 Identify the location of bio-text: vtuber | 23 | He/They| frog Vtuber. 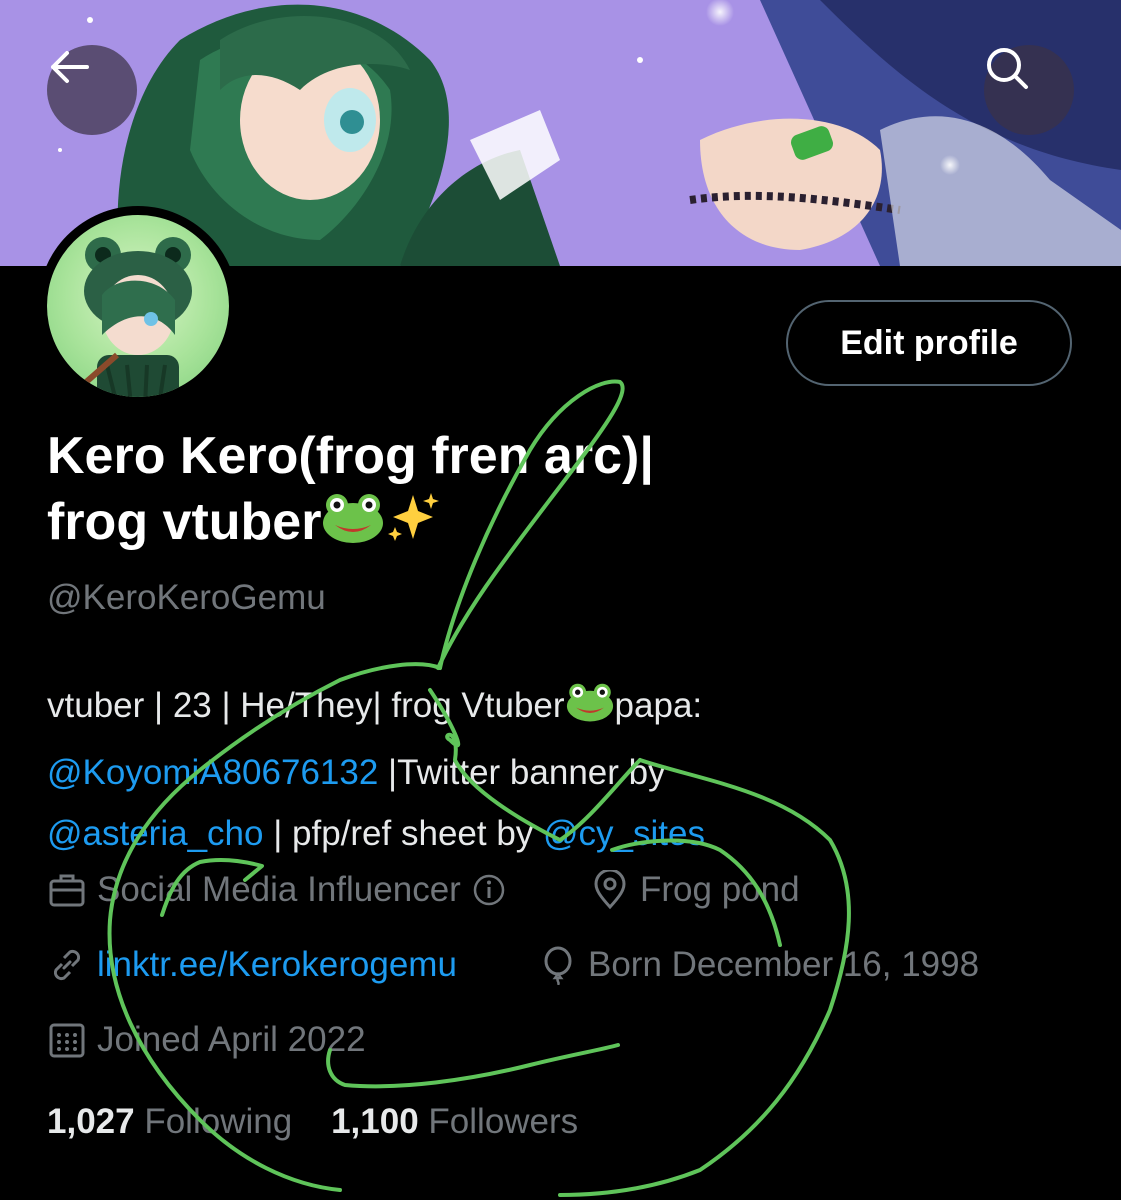
(306, 705).